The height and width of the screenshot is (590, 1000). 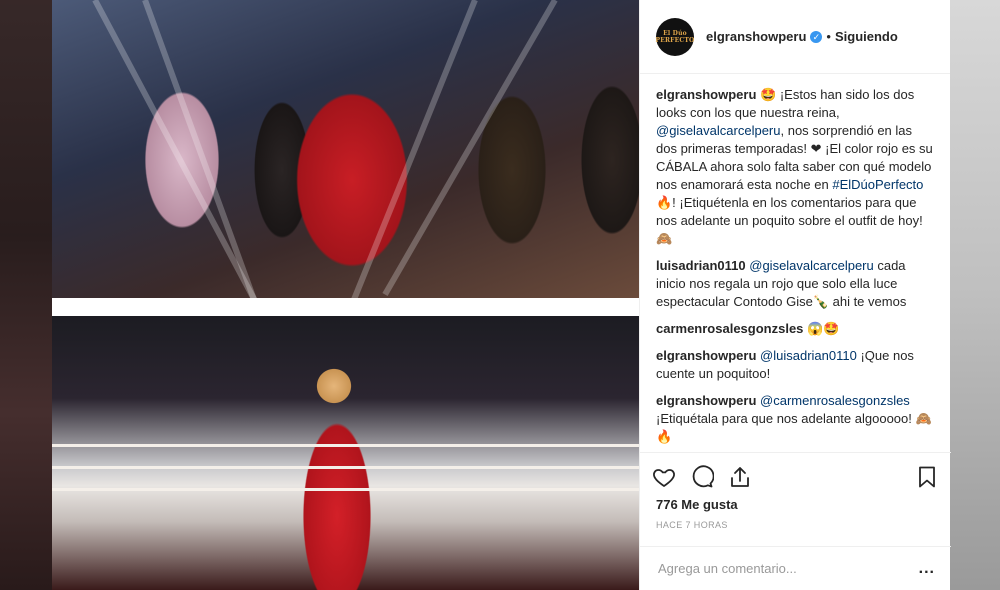 What do you see at coordinates (345, 307) in the screenshot?
I see `photo-divider` at bounding box center [345, 307].